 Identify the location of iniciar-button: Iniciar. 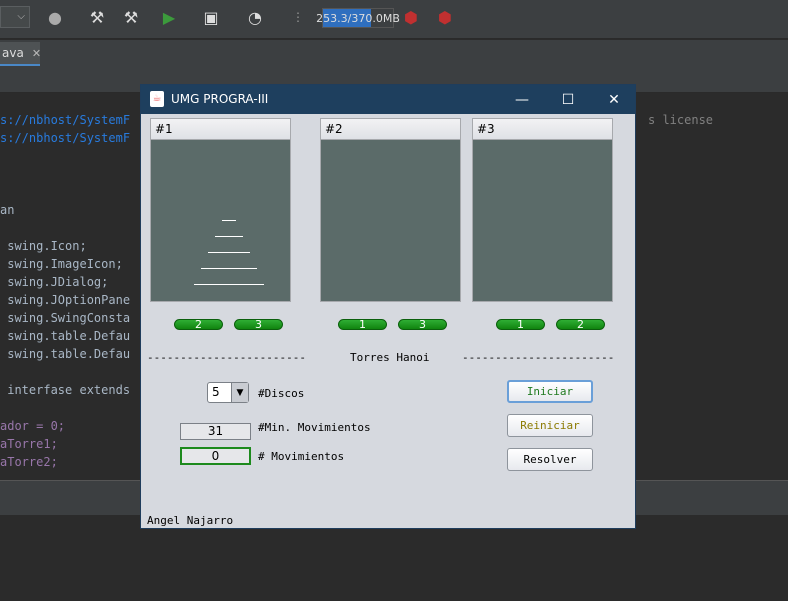
(550, 391).